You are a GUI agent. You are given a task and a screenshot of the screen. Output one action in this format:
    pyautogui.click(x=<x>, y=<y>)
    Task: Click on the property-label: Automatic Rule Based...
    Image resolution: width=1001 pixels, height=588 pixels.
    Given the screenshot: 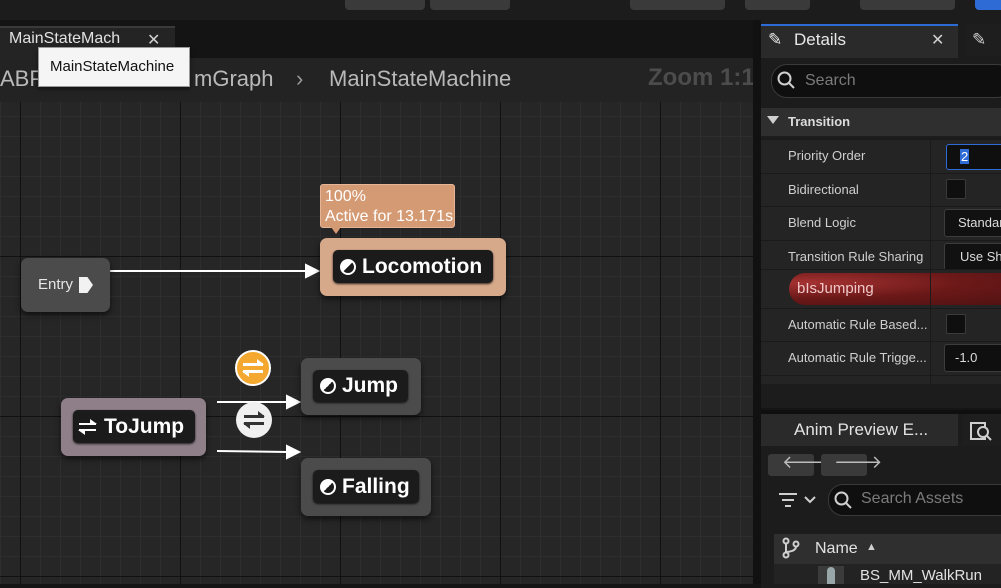 What is the action you would take?
    pyautogui.click(x=858, y=324)
    